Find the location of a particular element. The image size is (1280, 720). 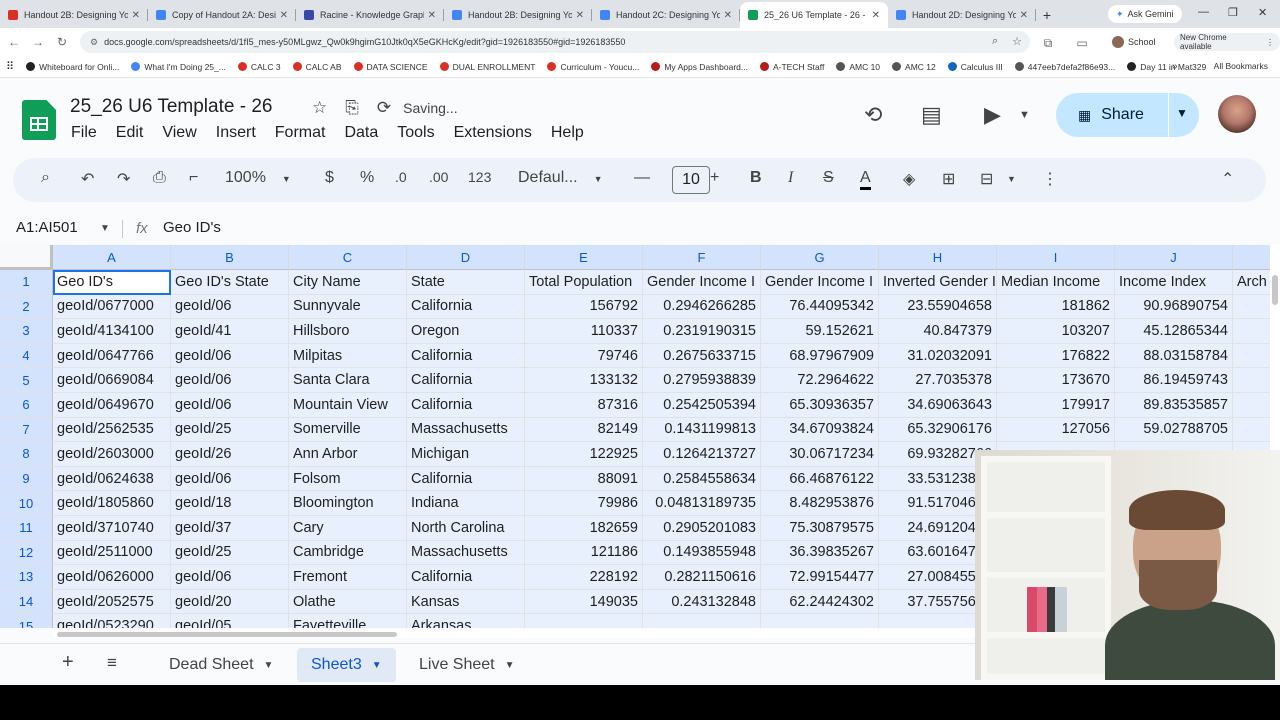

data-cell: geoId/05 is located at coordinates (230, 621).